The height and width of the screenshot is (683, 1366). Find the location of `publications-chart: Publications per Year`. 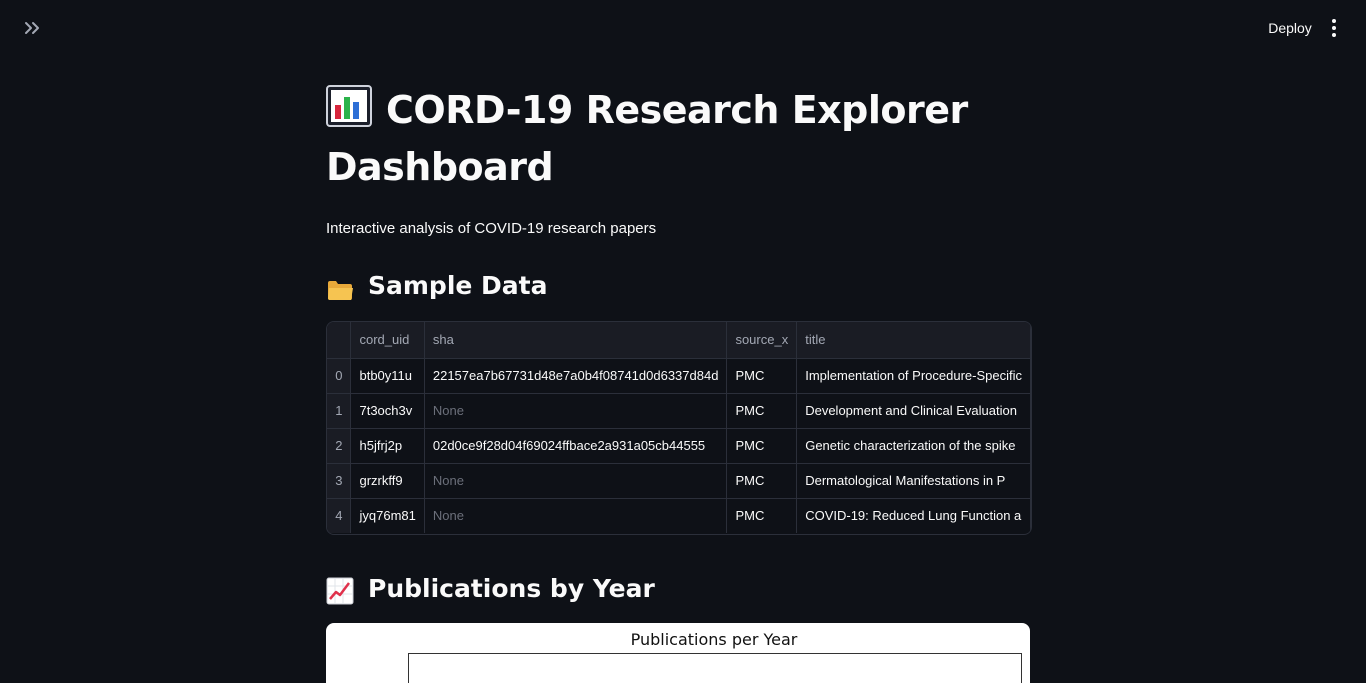

publications-chart: Publications per Year is located at coordinates (678, 653).